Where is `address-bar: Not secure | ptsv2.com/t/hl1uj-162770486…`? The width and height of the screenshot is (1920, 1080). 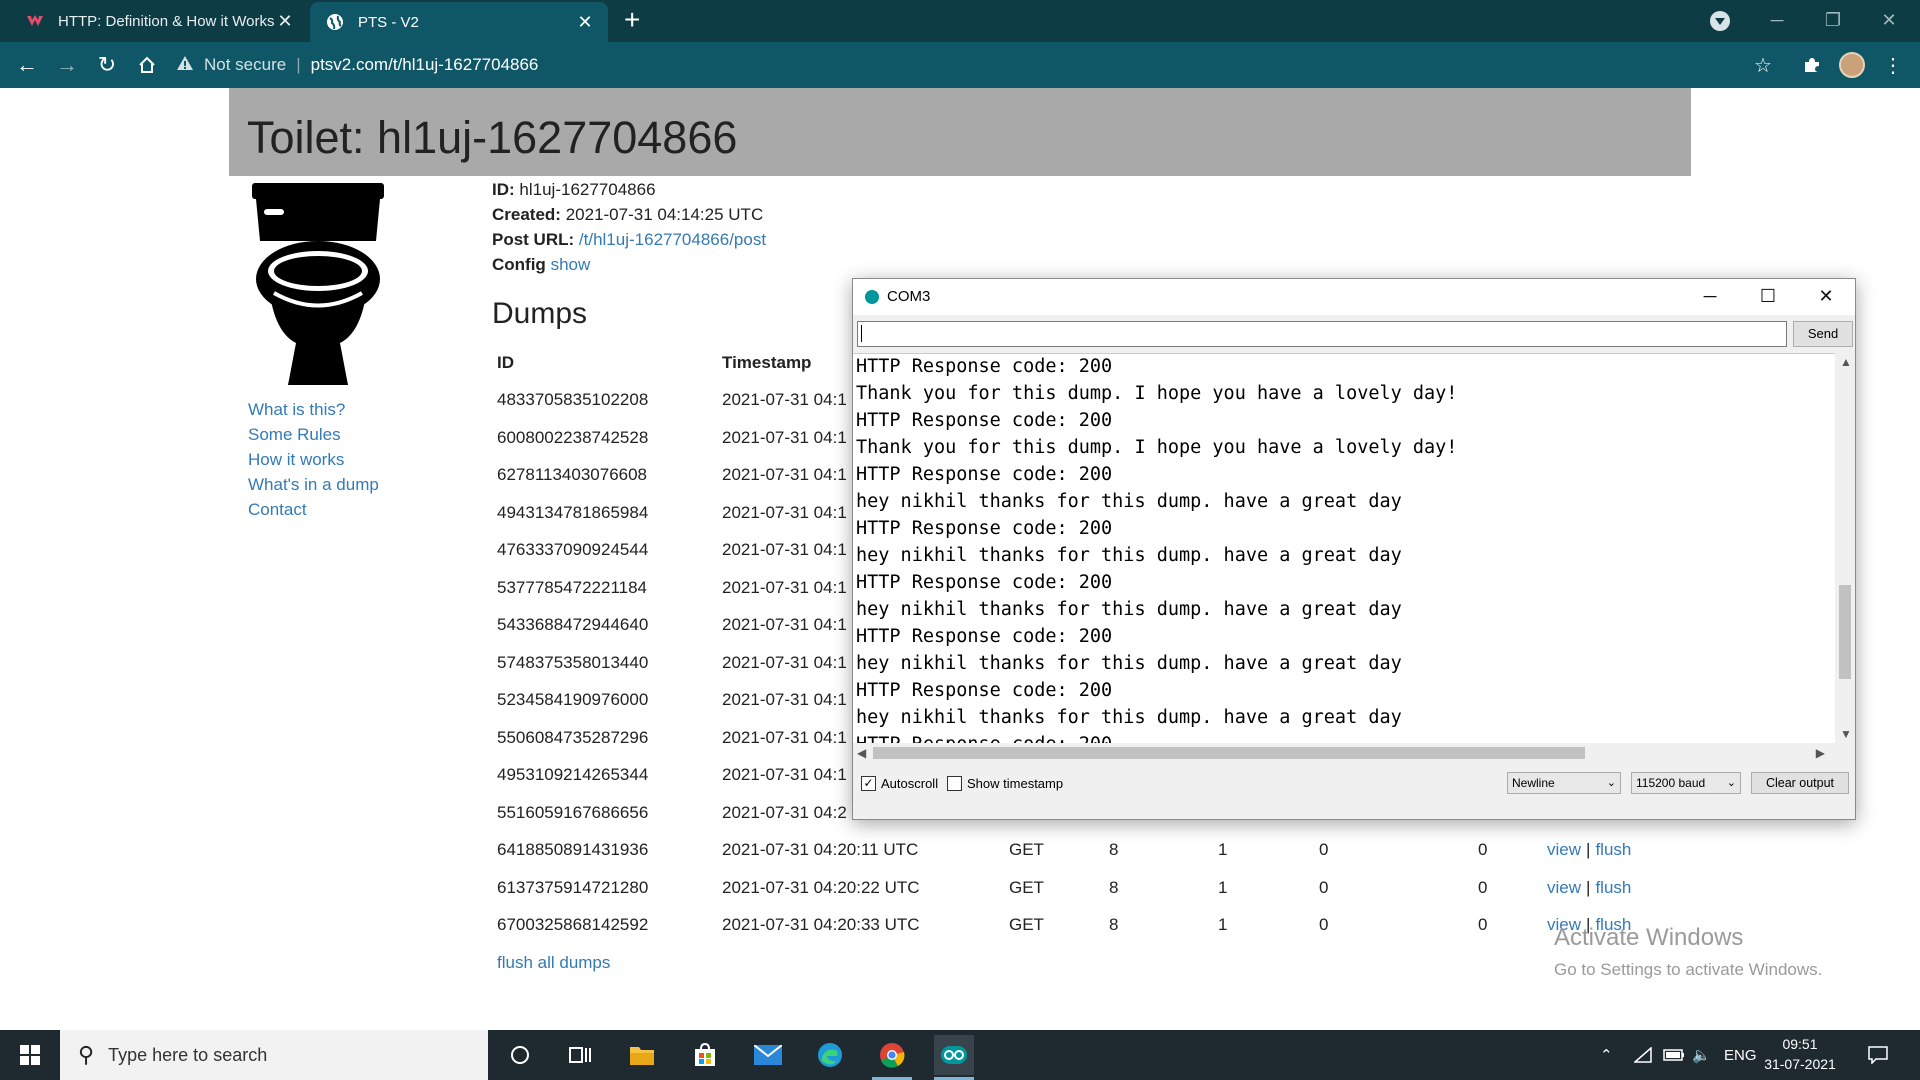 address-bar: Not secure | ptsv2.com/t/hl1uj-162770486… is located at coordinates (976, 65).